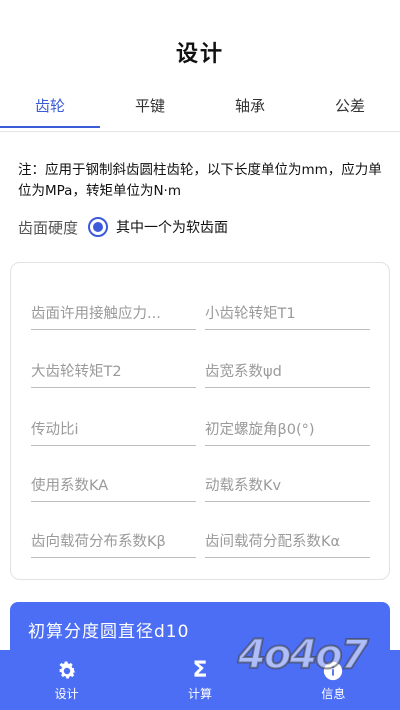 The width and height of the screenshot is (400, 710). Describe the element at coordinates (199, 54) in the screenshot. I see `page-title: 设计` at that location.